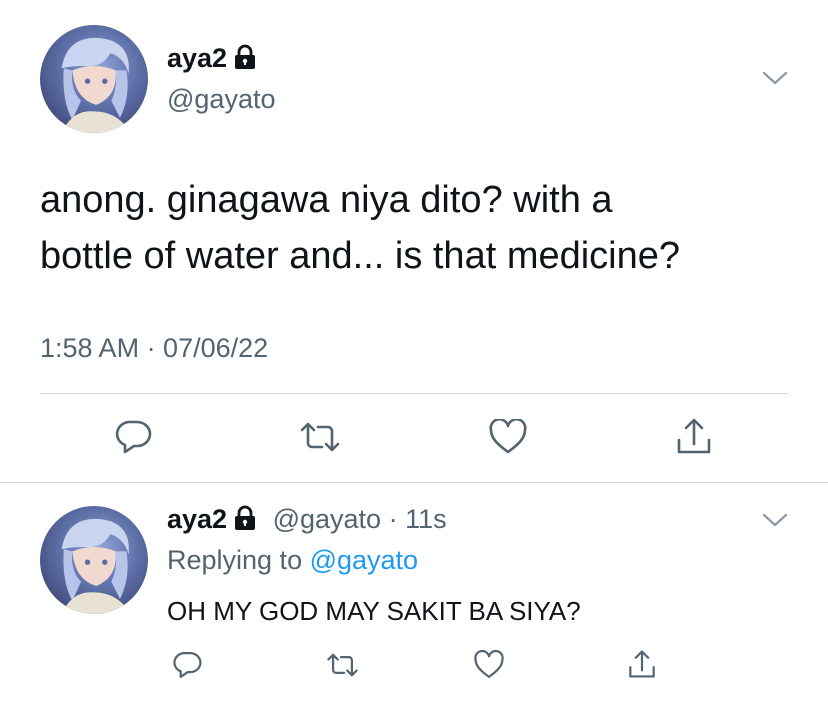 This screenshot has width=828, height=704. I want to click on tweet-timestamp: 1:58 AM · 07/06/22, so click(154, 348).